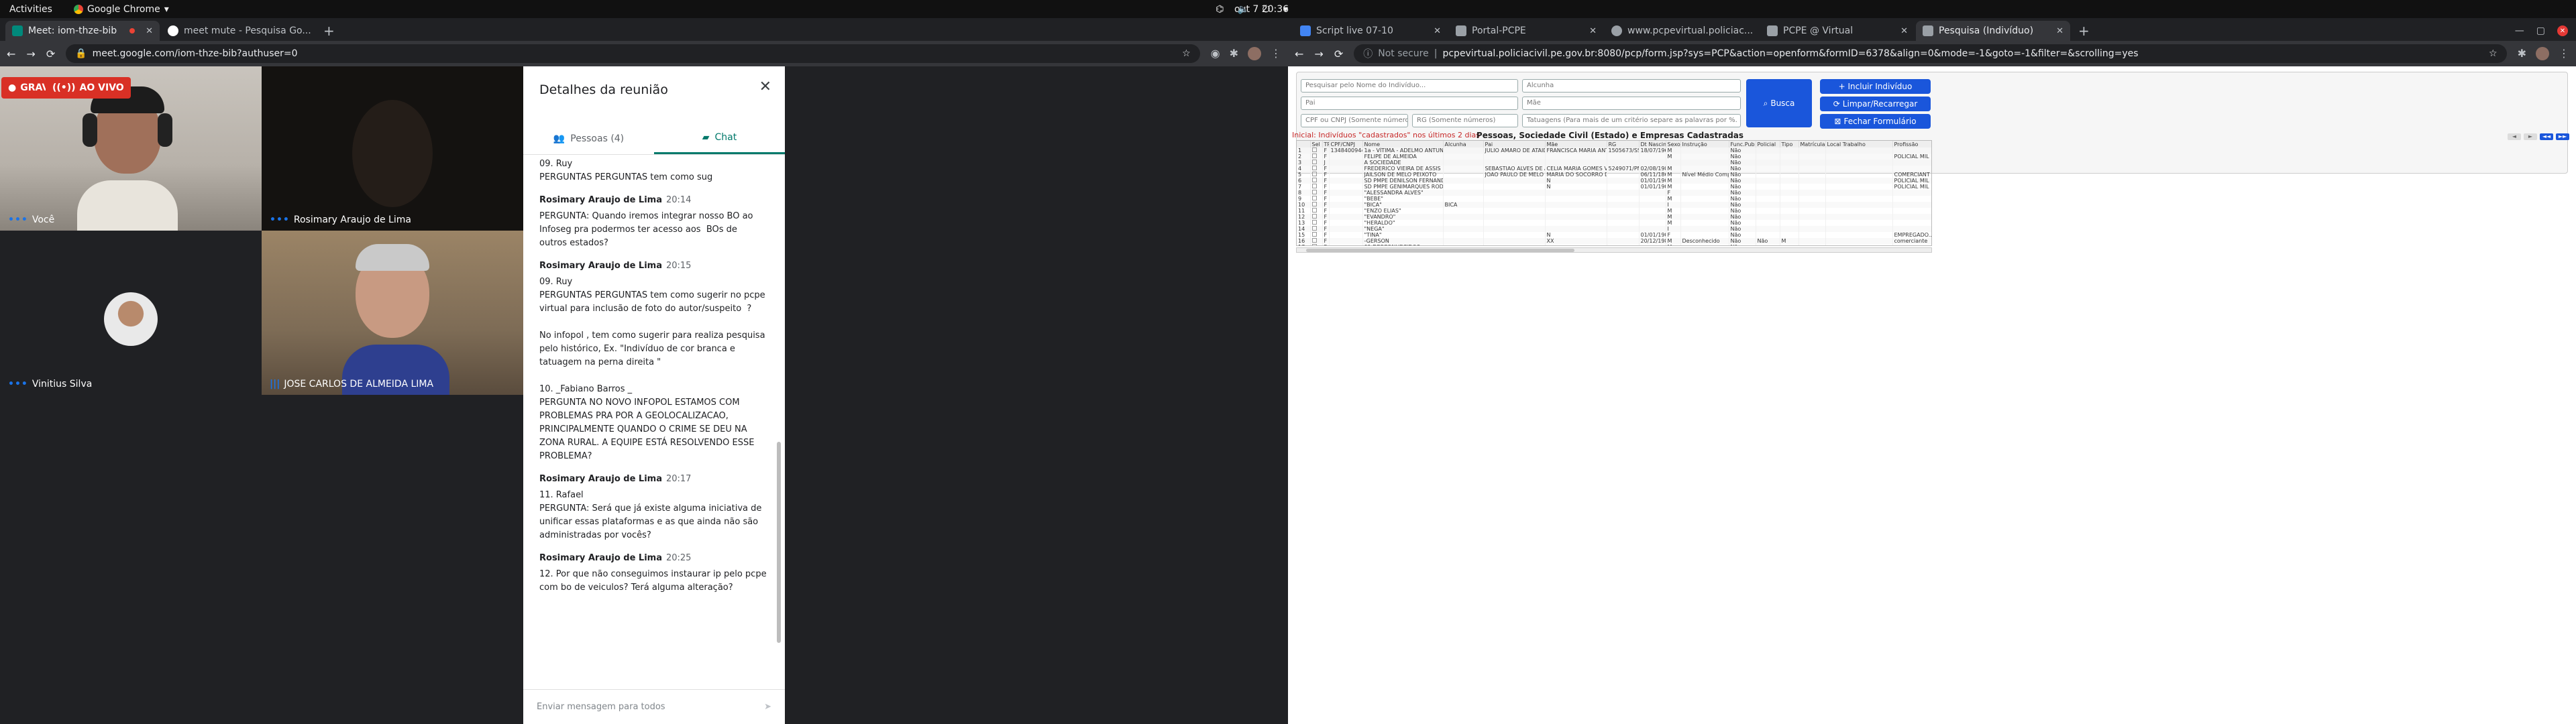  I want to click on pager-next-icon: ►, so click(2530, 136).